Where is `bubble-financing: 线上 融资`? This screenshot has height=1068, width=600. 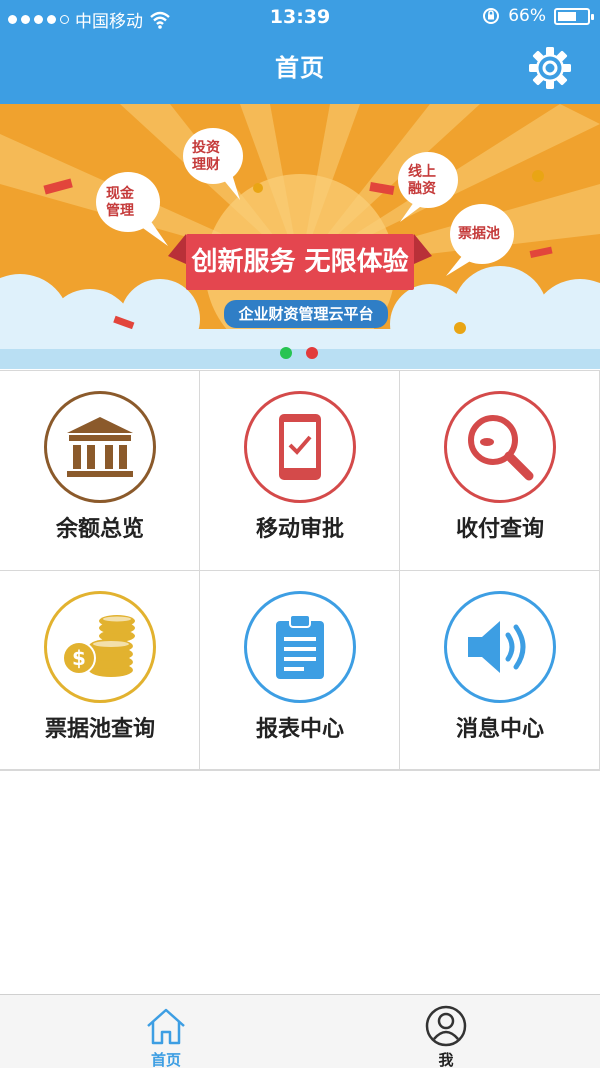
bubble-financing: 线上 融资 is located at coordinates (422, 180).